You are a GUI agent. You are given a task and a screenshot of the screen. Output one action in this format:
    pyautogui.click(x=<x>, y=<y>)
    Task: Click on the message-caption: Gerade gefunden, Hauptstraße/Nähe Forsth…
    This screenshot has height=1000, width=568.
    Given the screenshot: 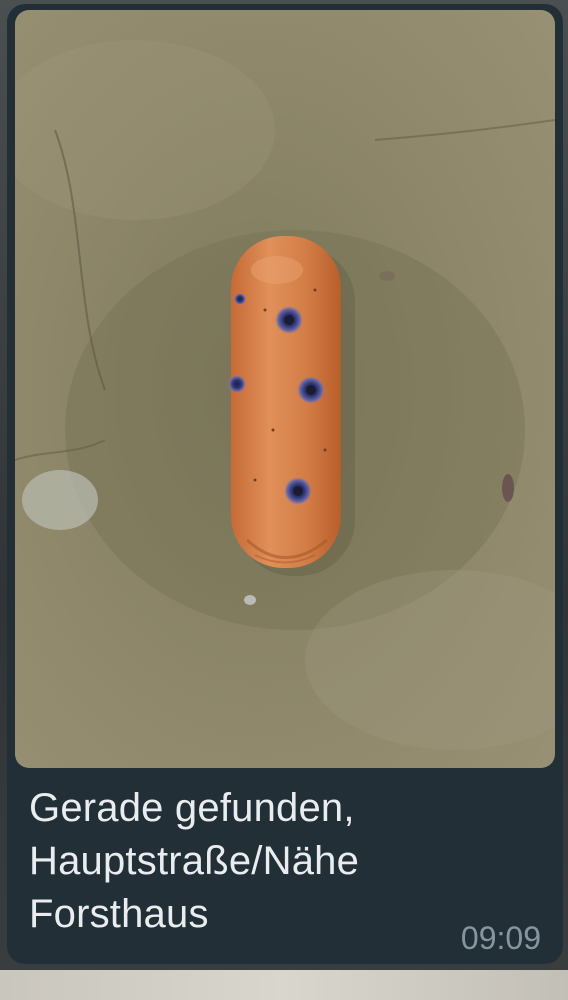 What is the action you would take?
    pyautogui.click(x=194, y=861)
    